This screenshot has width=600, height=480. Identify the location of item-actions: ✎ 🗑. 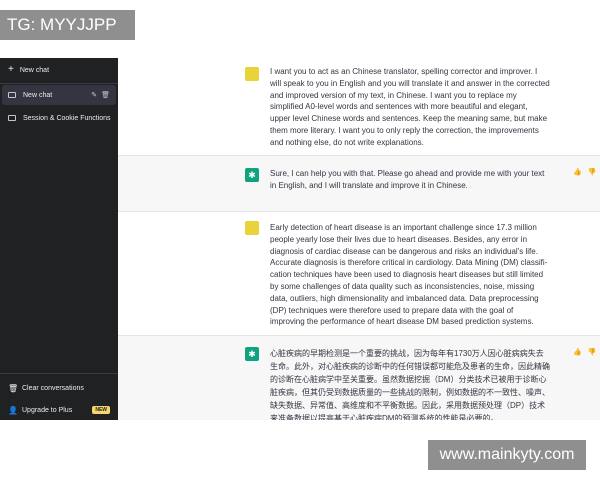
(100, 95).